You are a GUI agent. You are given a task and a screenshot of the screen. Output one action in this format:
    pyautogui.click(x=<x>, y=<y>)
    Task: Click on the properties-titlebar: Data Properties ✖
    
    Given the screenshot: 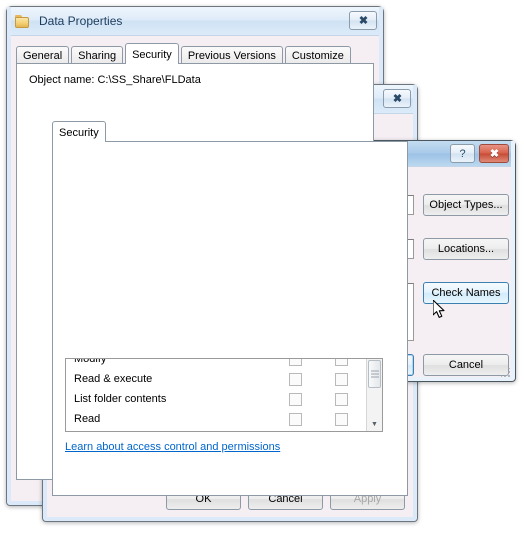 What is the action you would take?
    pyautogui.click(x=195, y=21)
    